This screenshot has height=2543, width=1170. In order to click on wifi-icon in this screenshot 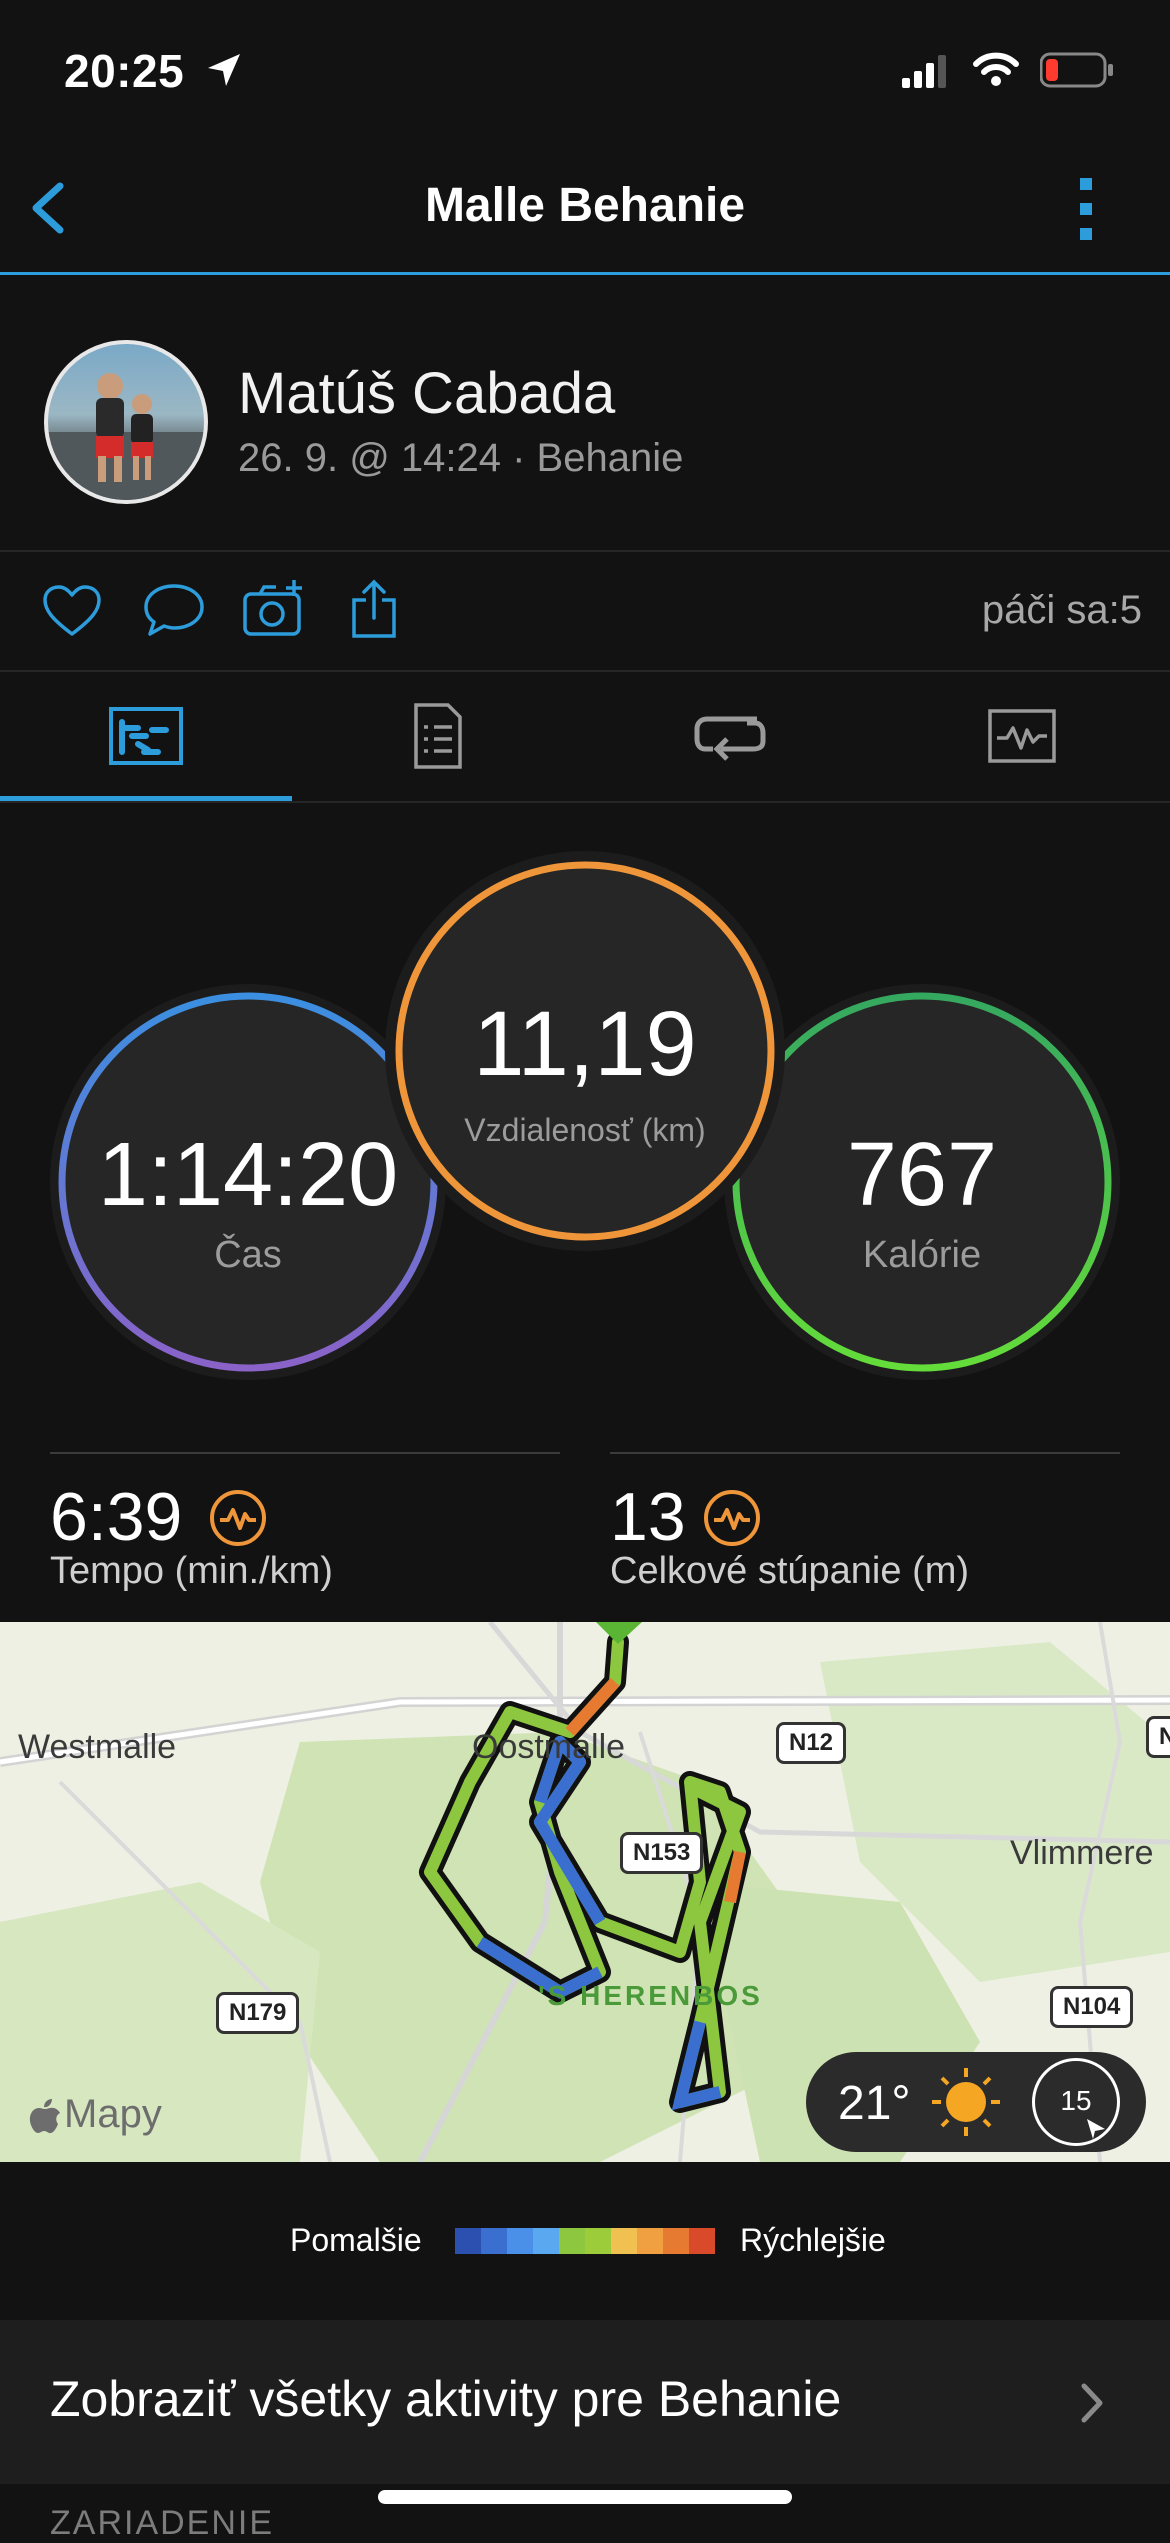, I will do `click(996, 69)`.